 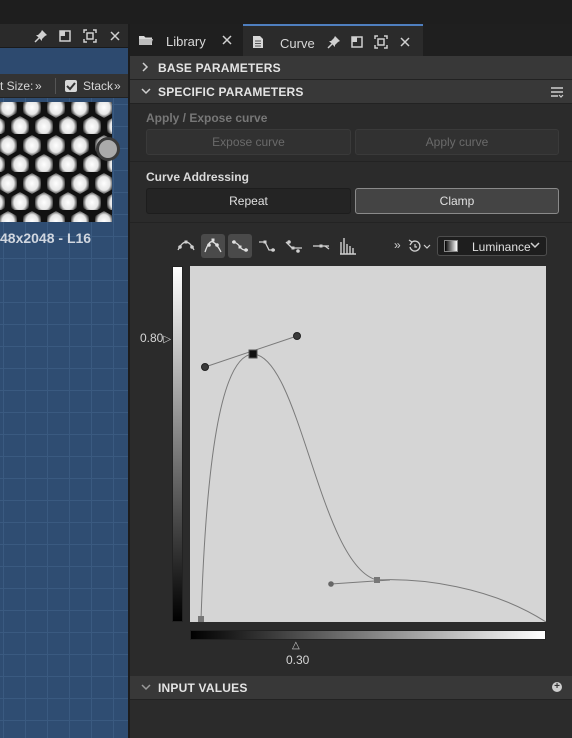 What do you see at coordinates (248, 201) in the screenshot?
I see `addressing-repeat-button: Repeat` at bounding box center [248, 201].